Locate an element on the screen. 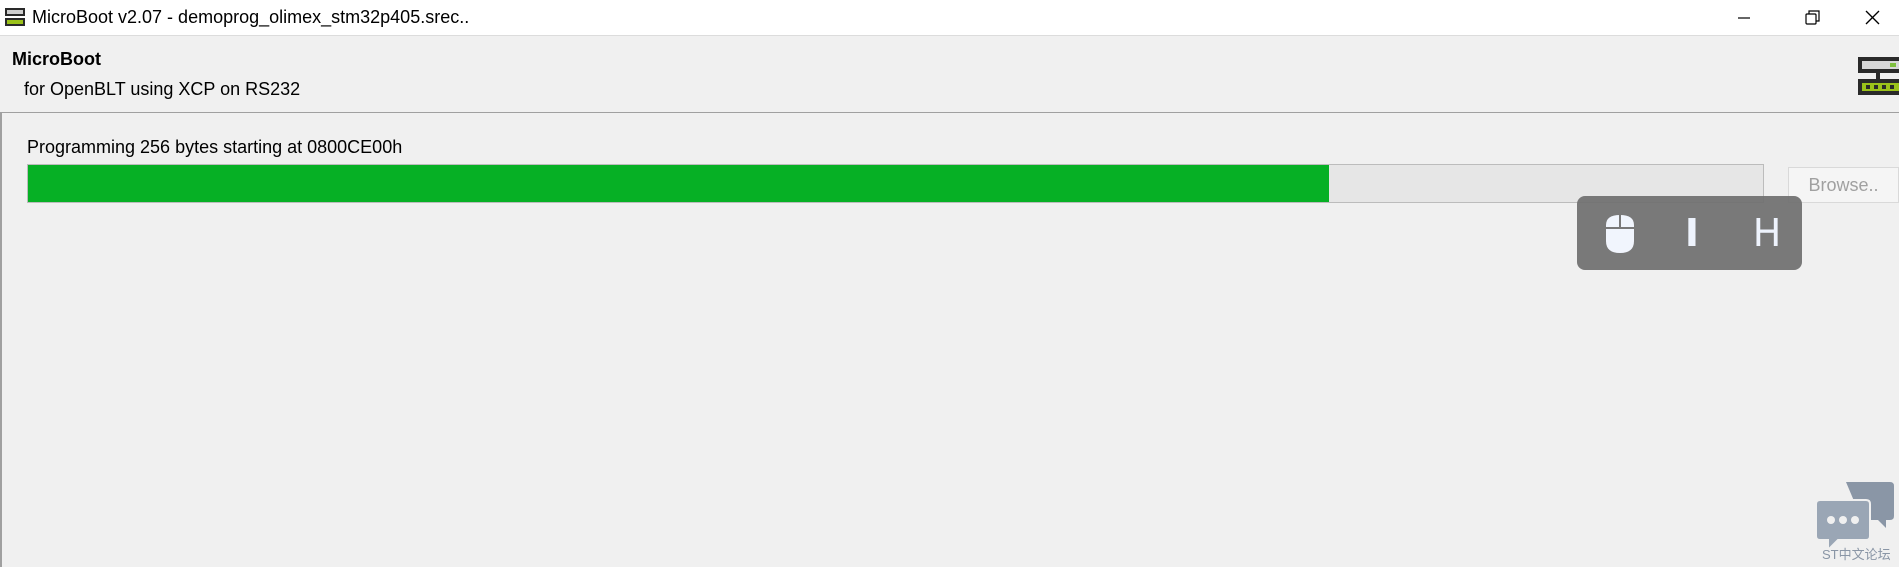  restore-icon is located at coordinates (1812, 17).